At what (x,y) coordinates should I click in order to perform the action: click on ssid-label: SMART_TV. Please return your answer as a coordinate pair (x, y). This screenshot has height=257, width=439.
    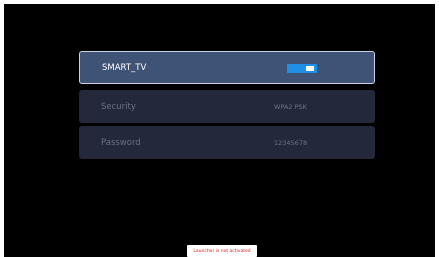
    Looking at the image, I should click on (124, 67).